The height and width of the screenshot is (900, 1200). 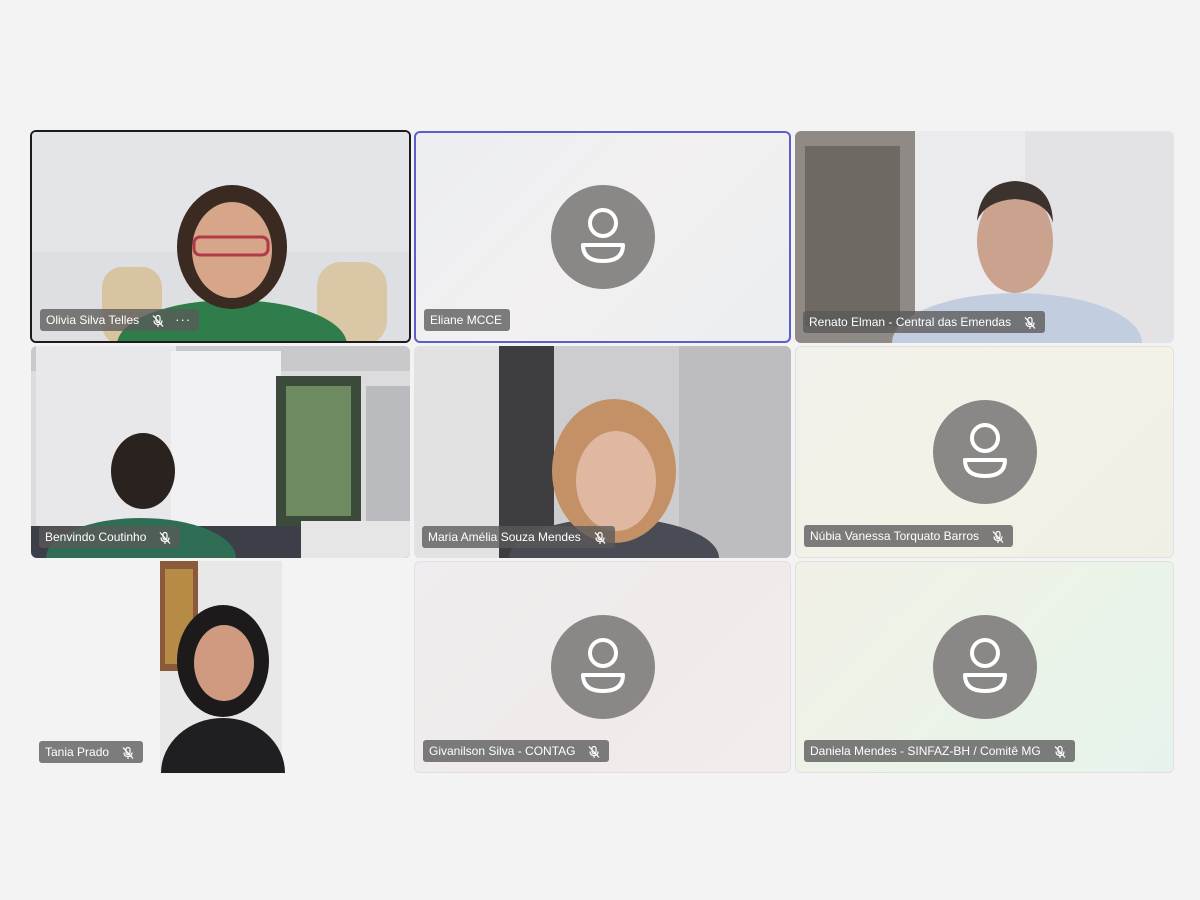 I want to click on name-tag: Olivia Silva Telles ···, so click(x=120, y=320).